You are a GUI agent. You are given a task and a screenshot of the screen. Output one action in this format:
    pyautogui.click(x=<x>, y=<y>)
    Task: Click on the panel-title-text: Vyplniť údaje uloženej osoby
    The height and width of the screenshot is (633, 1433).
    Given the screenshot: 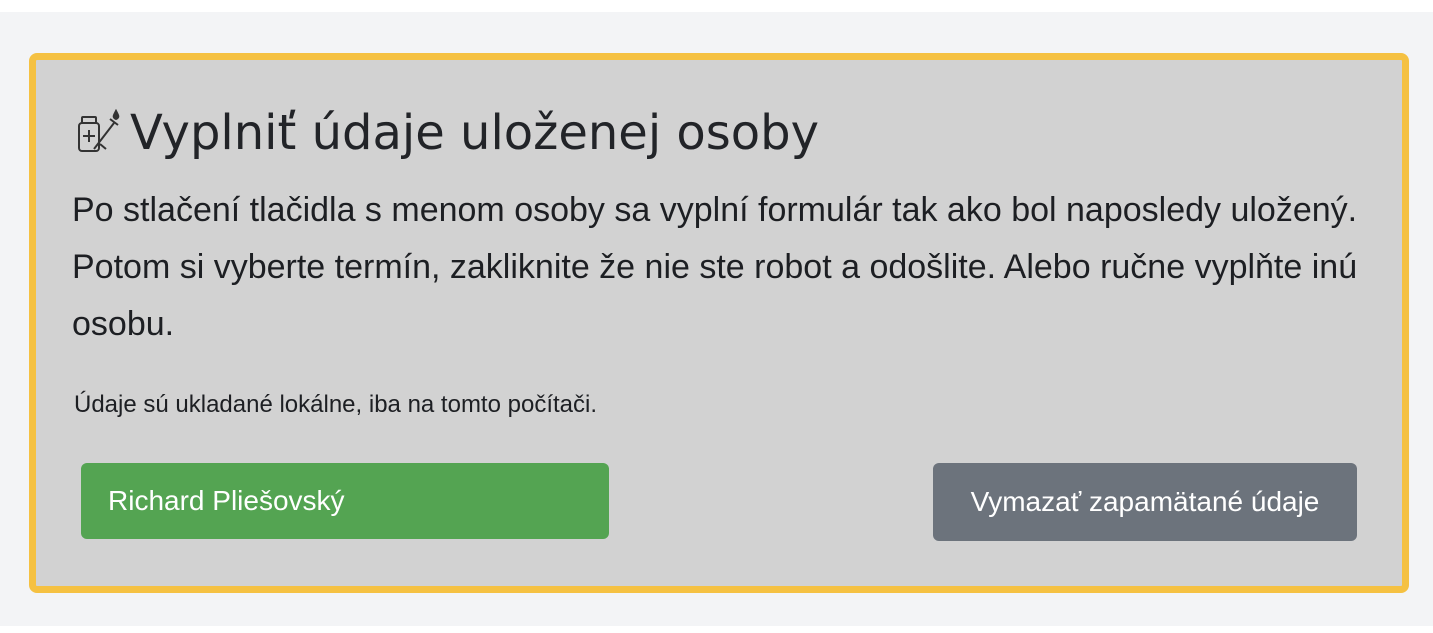 What is the action you would take?
    pyautogui.click(x=475, y=133)
    